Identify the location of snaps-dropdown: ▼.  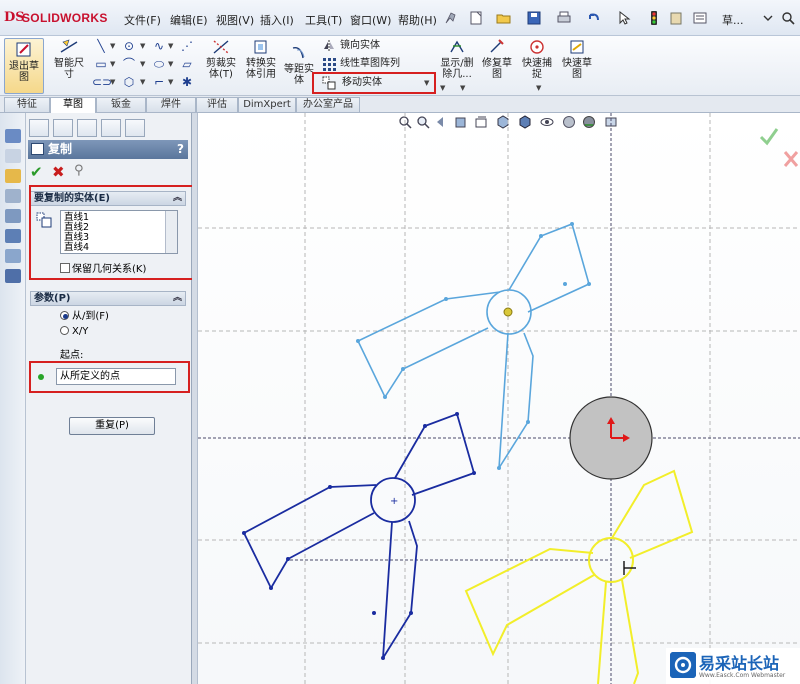
(540, 88).